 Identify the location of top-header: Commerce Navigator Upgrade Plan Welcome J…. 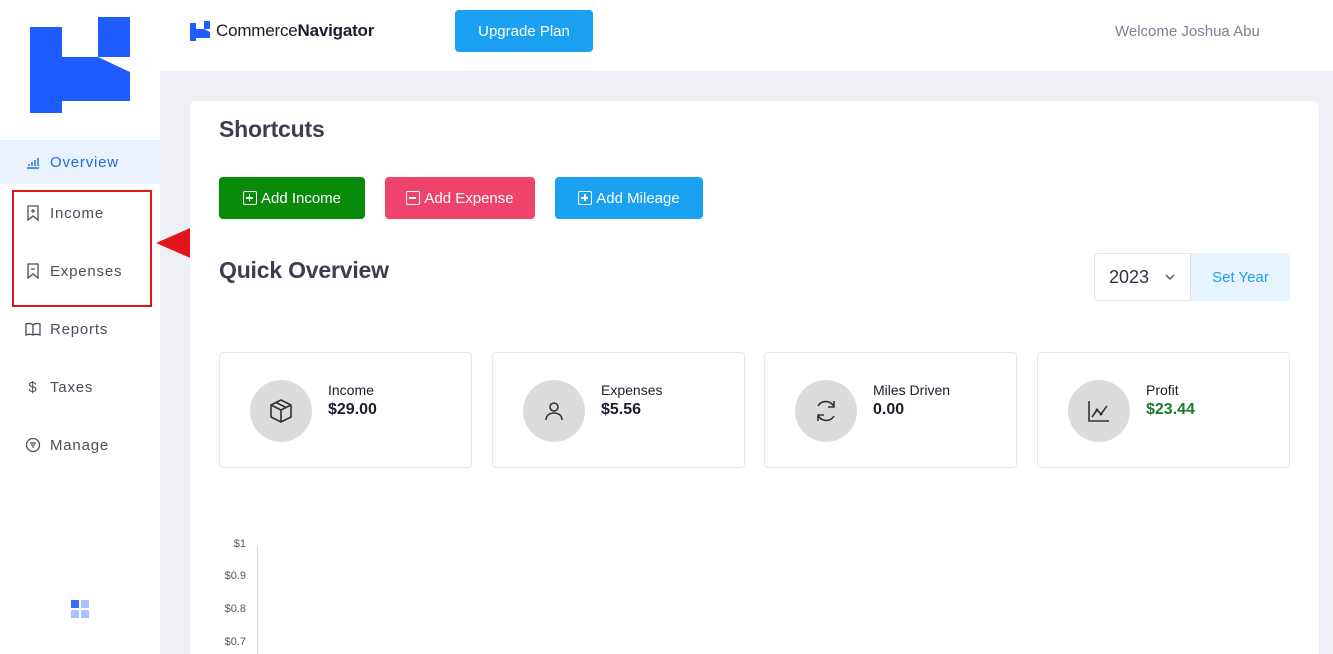
(746, 35).